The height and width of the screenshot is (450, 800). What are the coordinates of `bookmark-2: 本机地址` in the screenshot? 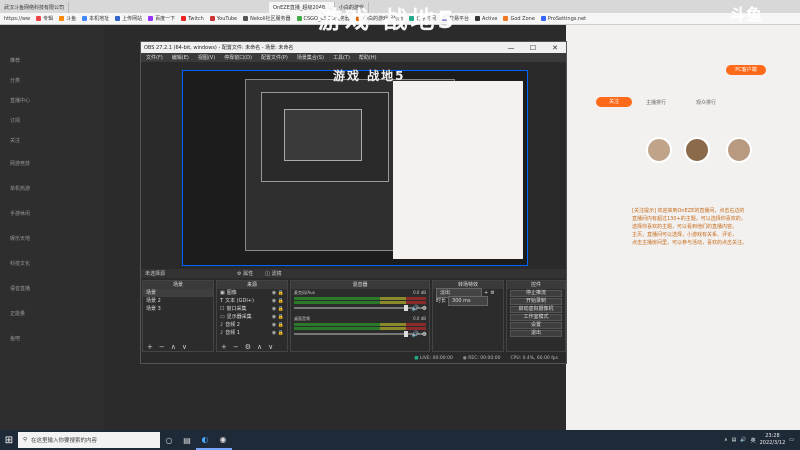 It's located at (95, 18).